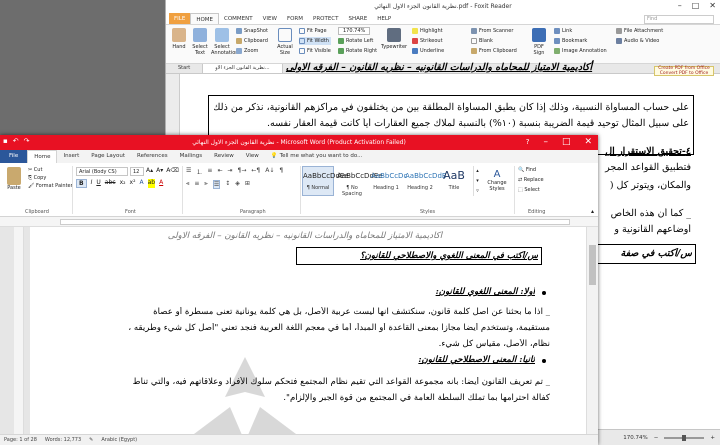  I want to click on foxit-tab-protect: PROTECT, so click(326, 18).